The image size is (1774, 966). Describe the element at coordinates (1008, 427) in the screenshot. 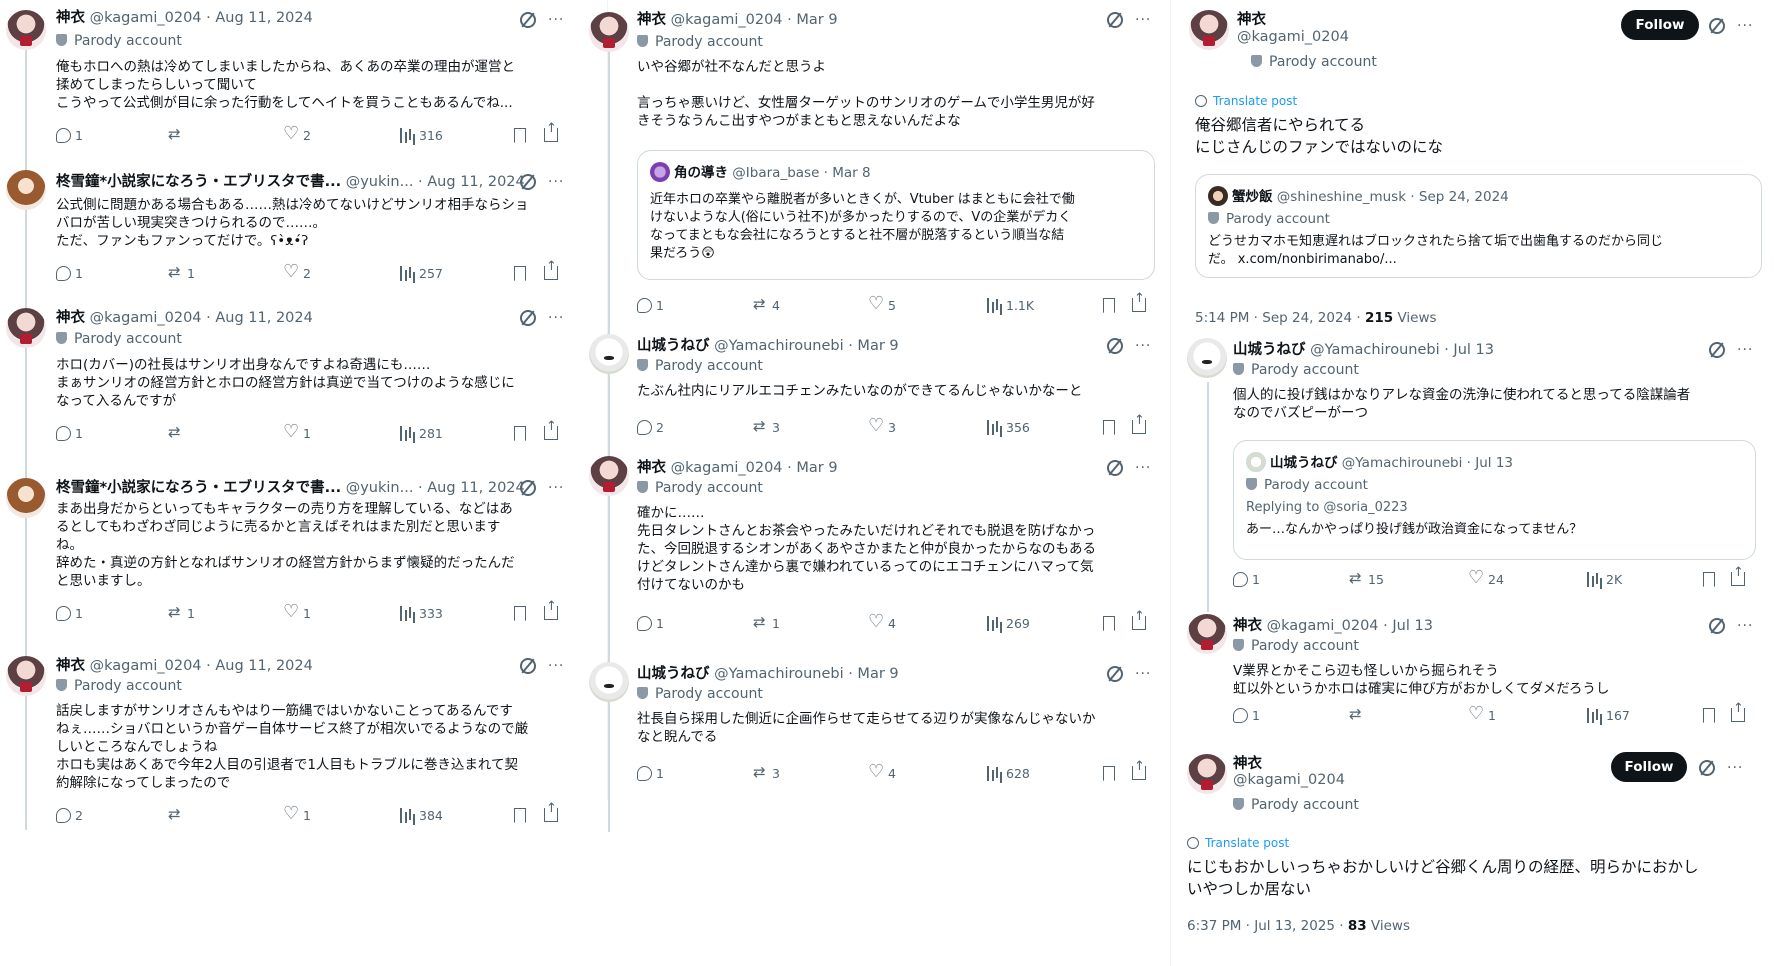

I see `views-button: 356` at that location.